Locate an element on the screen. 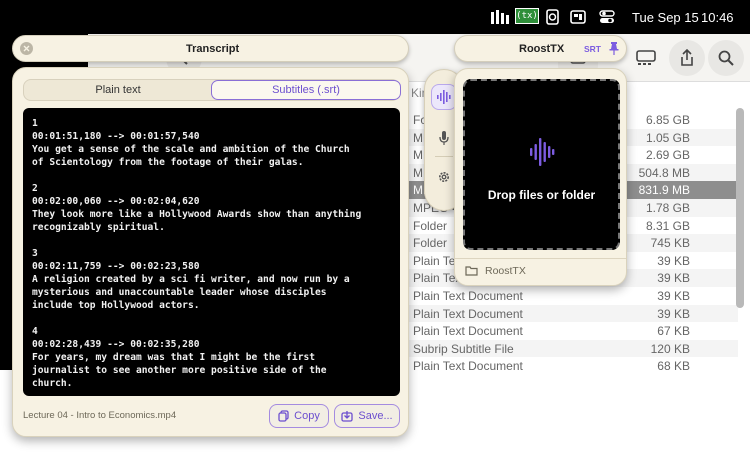 The image size is (750, 469). script-icon is located at coordinates (553, 17).